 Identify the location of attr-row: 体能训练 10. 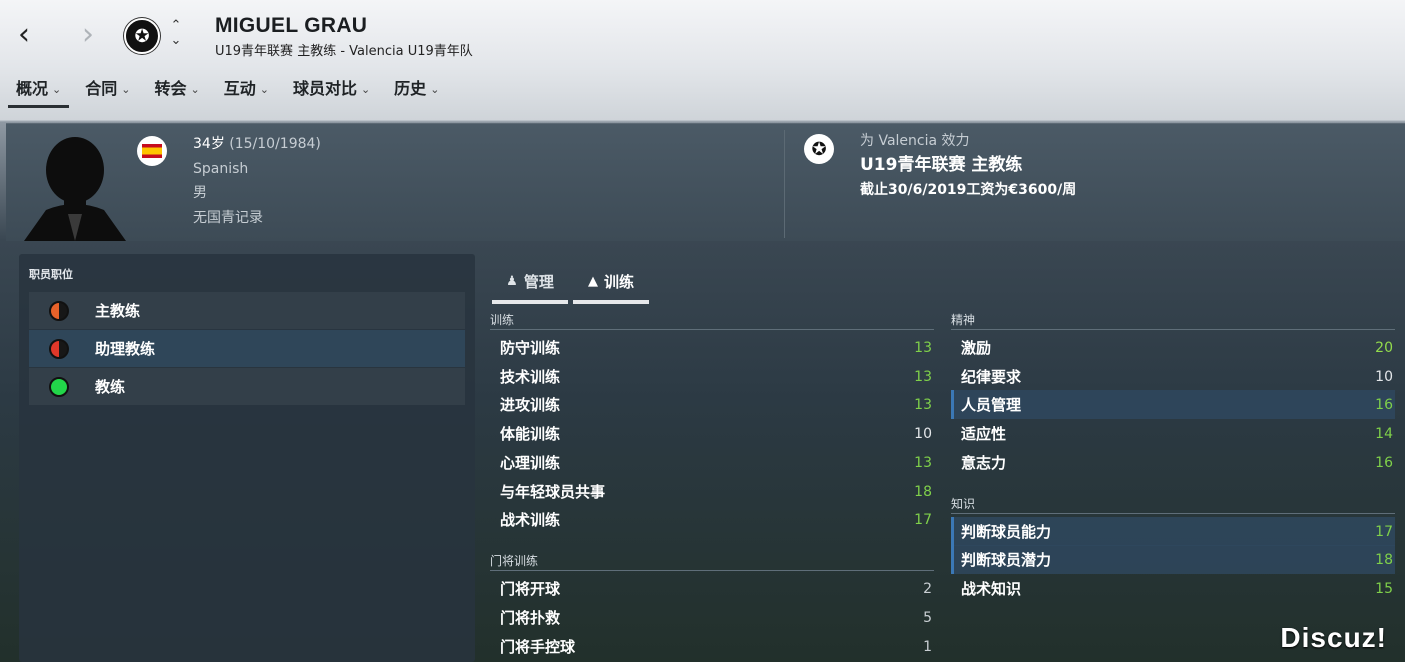
(712, 433).